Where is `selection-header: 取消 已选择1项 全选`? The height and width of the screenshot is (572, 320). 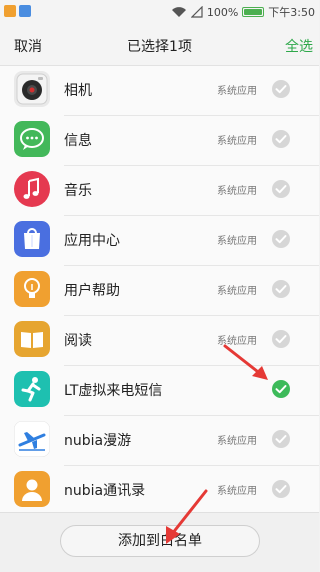 selection-header: 取消 已选择1项 全选 is located at coordinates (159, 45).